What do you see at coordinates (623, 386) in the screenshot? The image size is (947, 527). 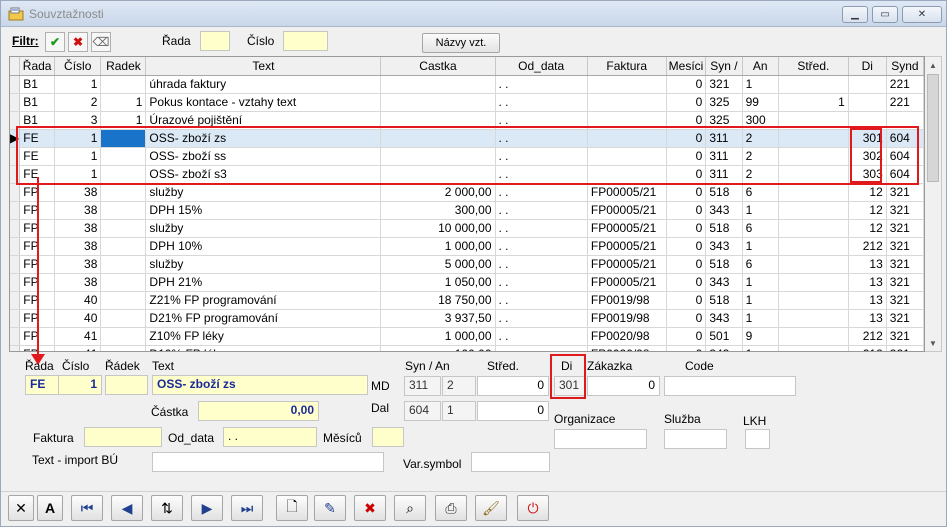 I see `md-zakazka-input: 0` at bounding box center [623, 386].